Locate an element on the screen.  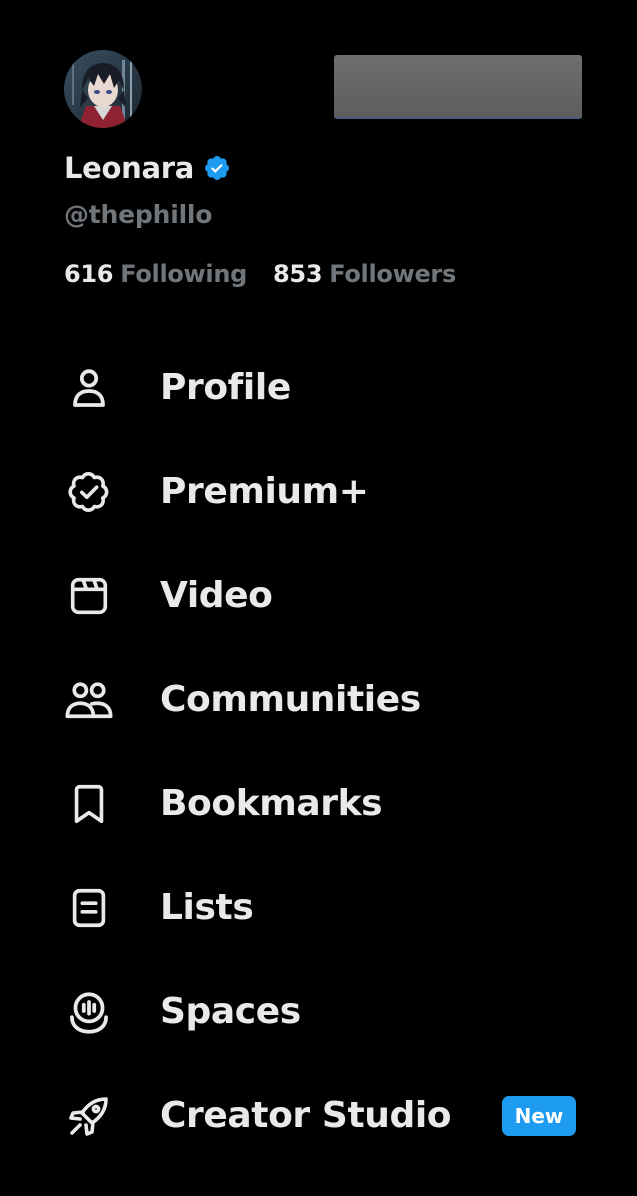
menu-item-lists: Lists is located at coordinates (318, 908).